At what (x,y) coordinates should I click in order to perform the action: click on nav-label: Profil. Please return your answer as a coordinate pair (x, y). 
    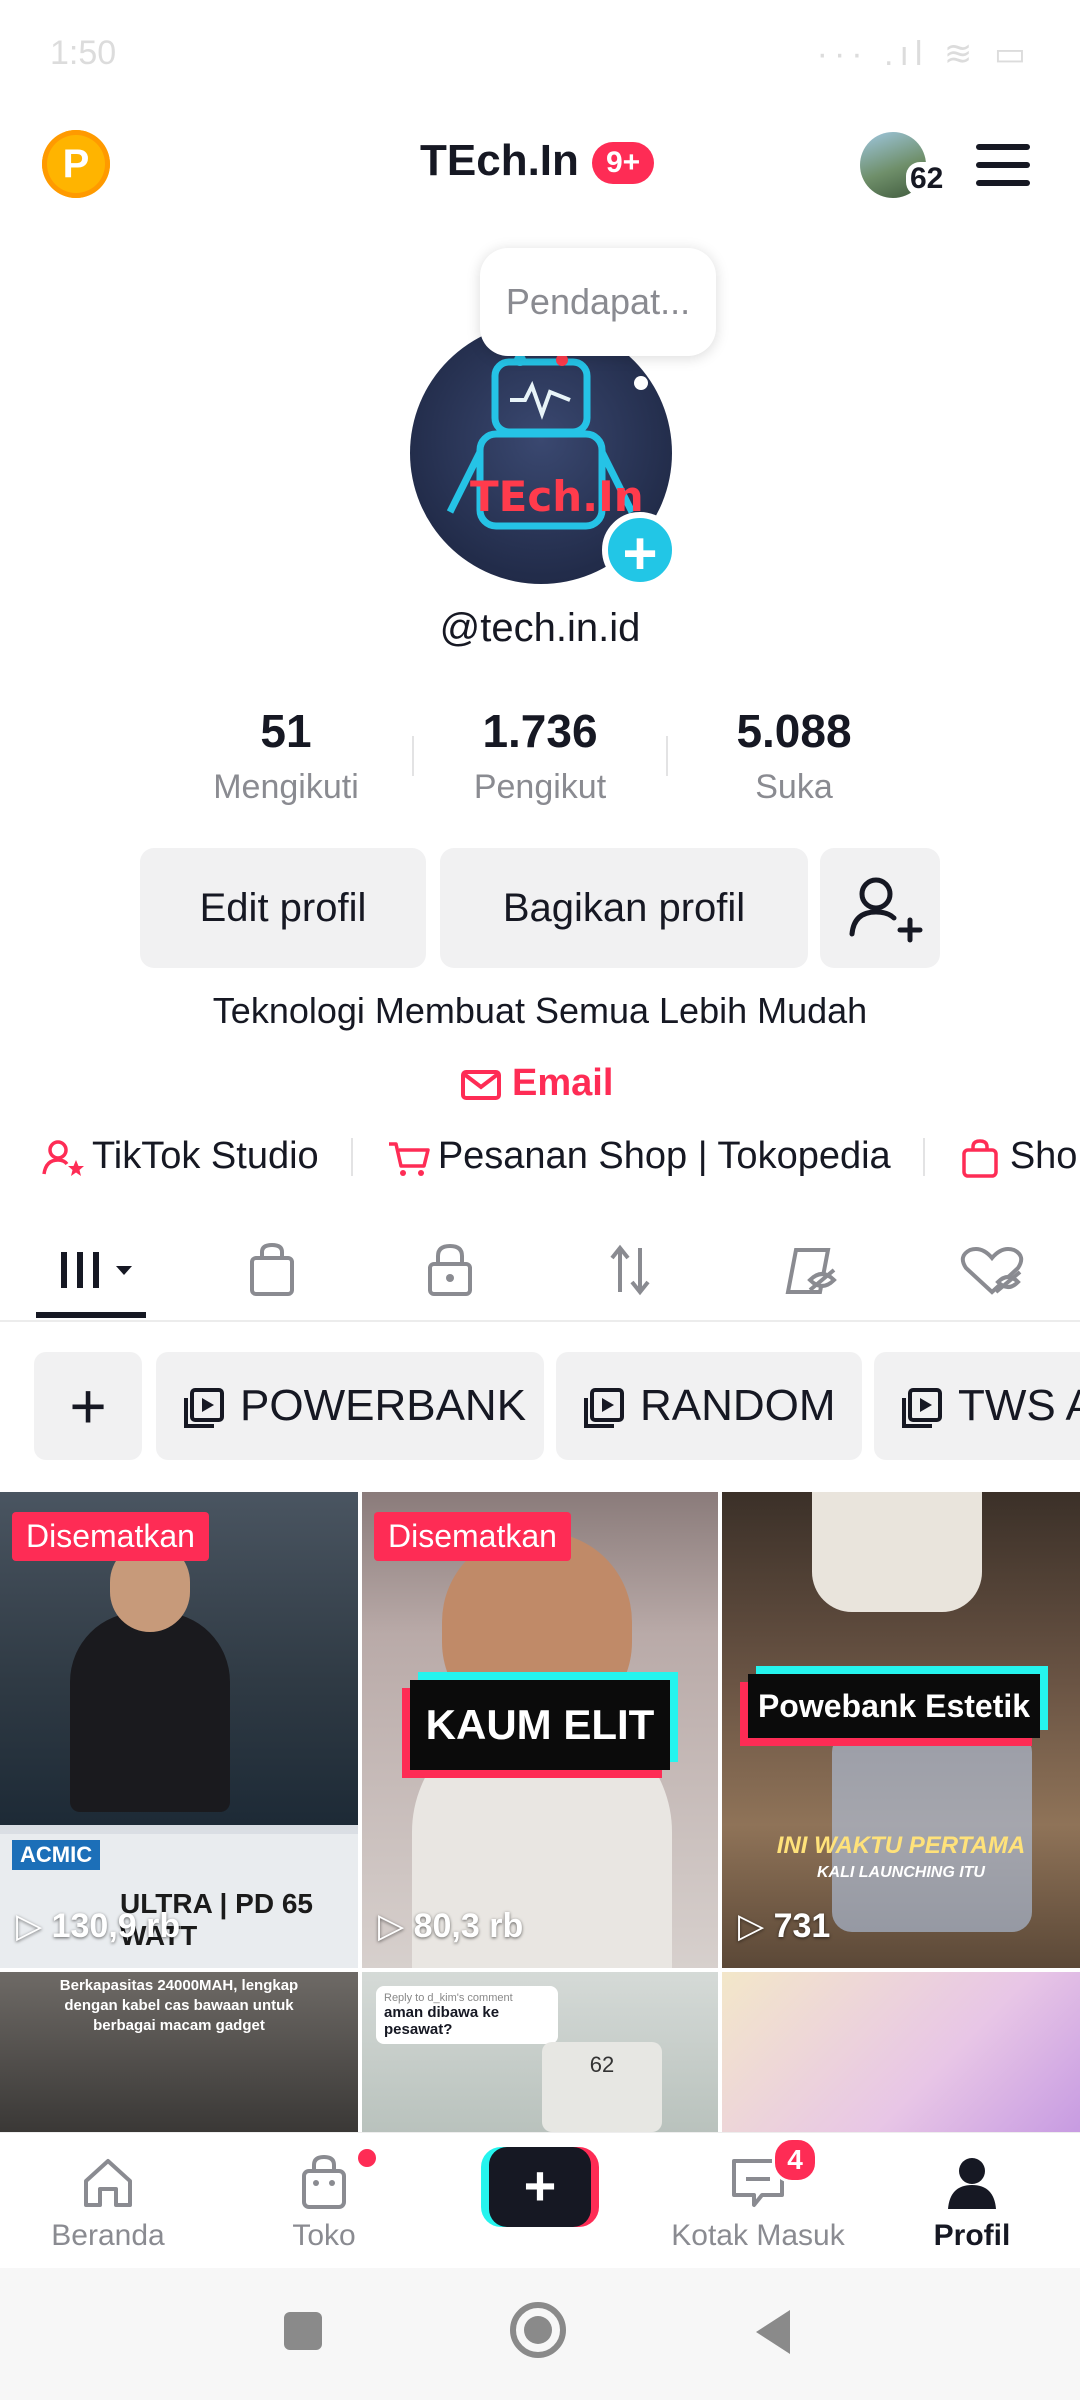
    Looking at the image, I should click on (972, 2235).